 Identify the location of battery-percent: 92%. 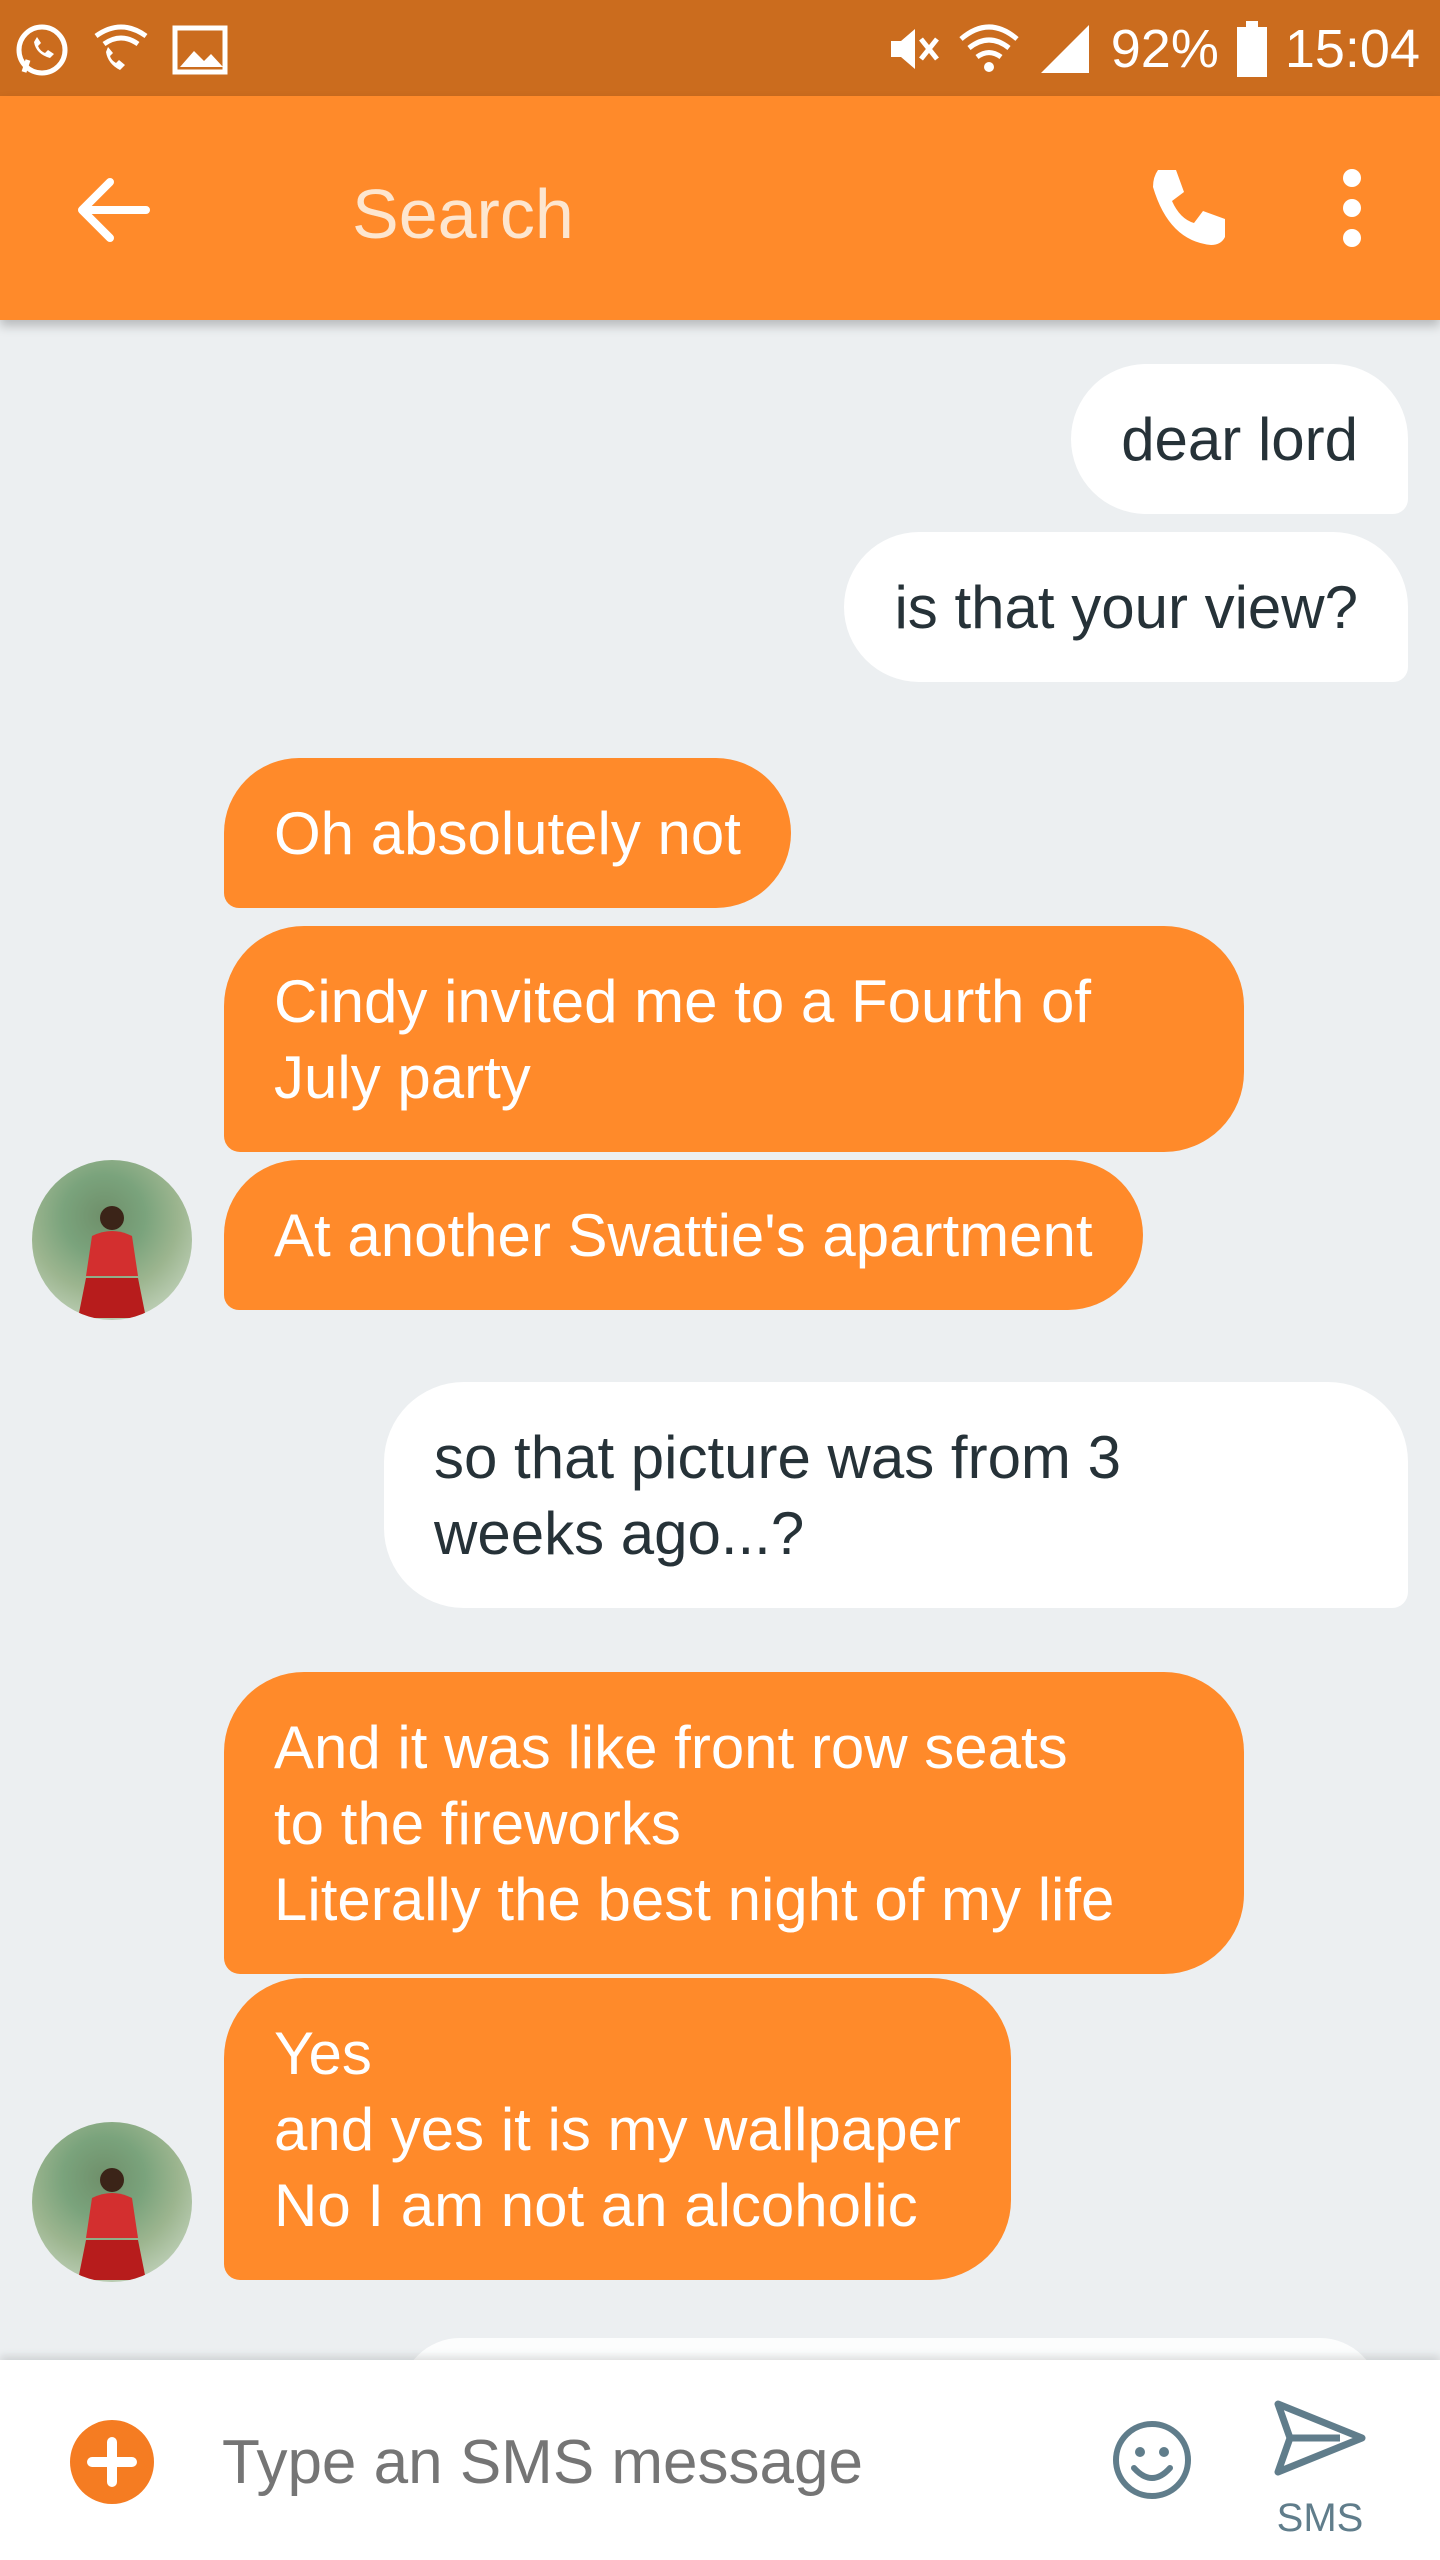
(1164, 49).